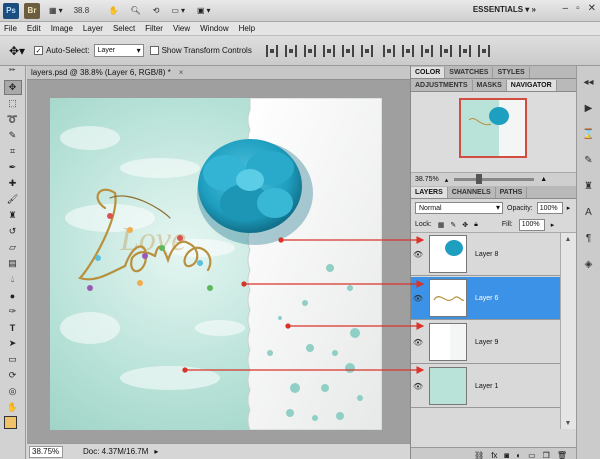 The image size is (600, 459). I want to click on maximize-icon: ▫, so click(578, 8).